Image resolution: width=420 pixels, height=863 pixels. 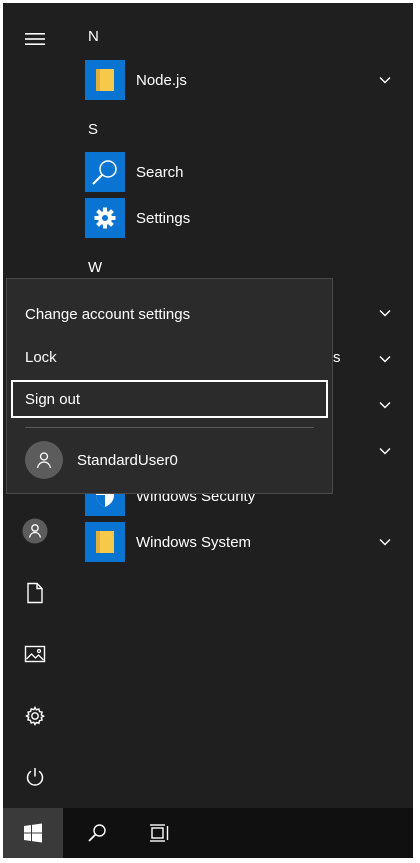 I want to click on avatar, so click(x=44, y=460).